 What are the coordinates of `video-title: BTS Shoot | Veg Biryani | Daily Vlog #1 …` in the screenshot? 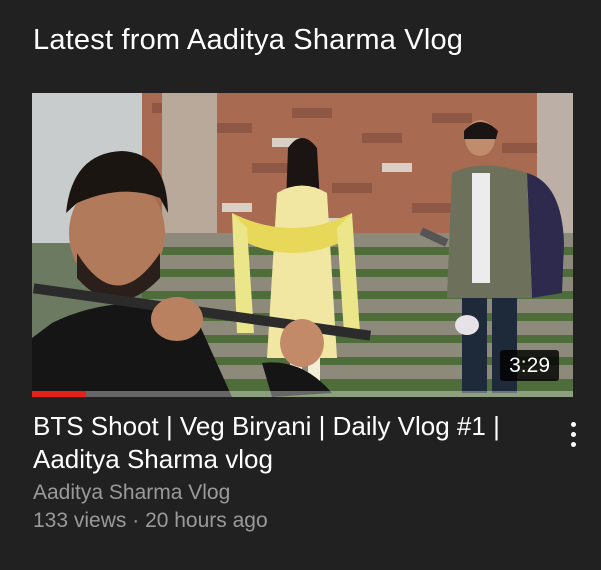 It's located at (283, 443).